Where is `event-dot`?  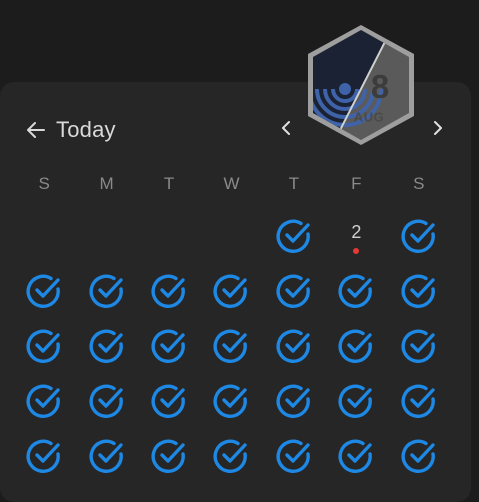 event-dot is located at coordinates (356, 251).